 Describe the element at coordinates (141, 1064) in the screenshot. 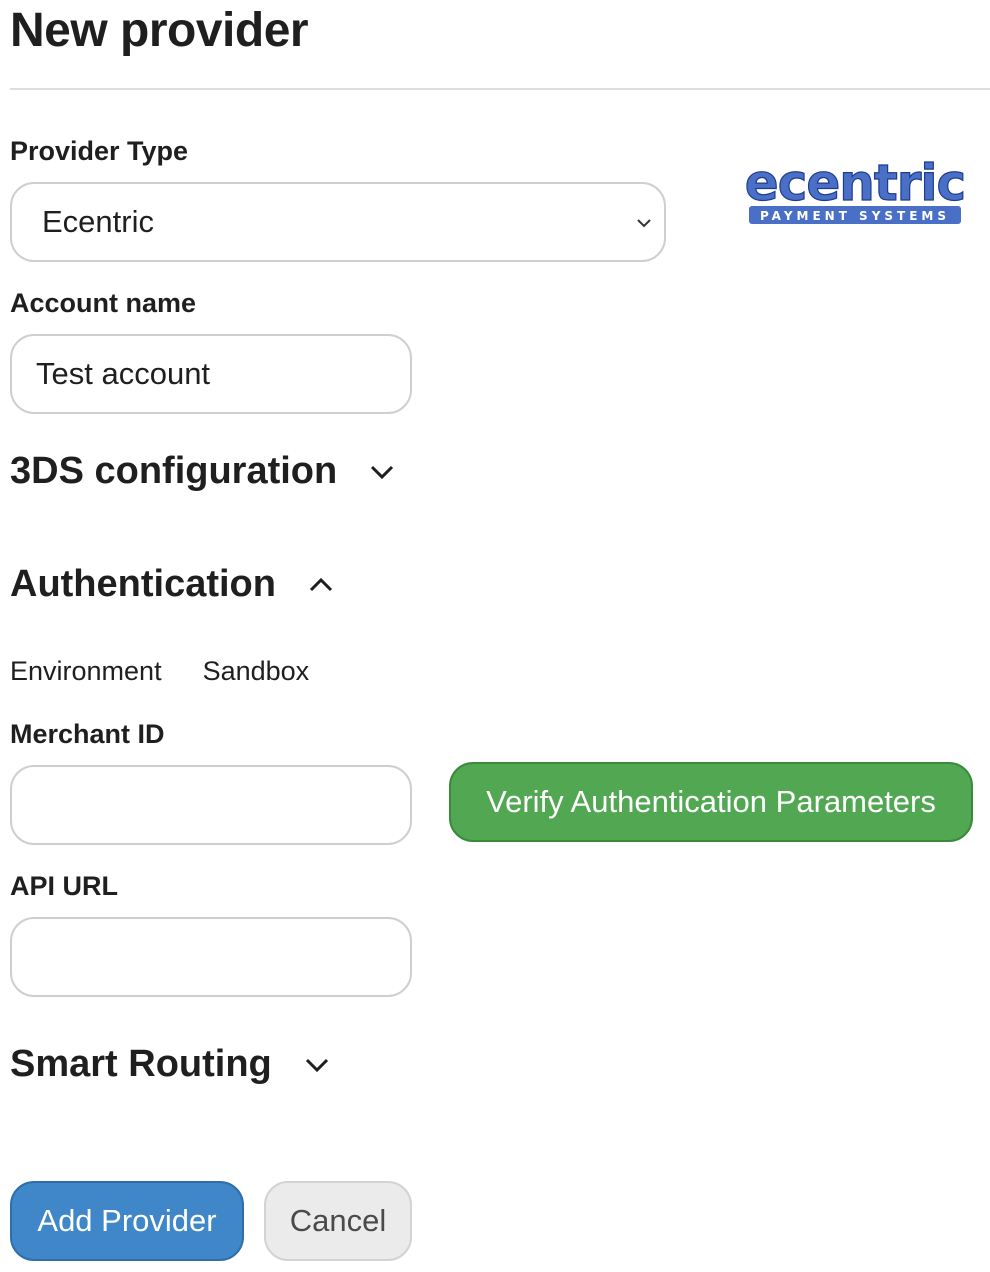

I see `section-smart-routing-title: Smart Routing` at that location.